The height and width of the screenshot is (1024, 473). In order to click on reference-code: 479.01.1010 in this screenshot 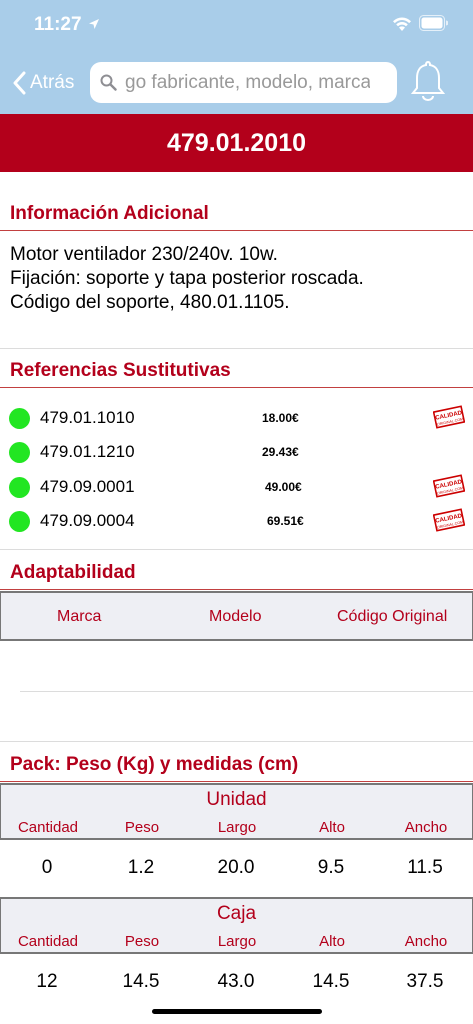, I will do `click(87, 417)`.